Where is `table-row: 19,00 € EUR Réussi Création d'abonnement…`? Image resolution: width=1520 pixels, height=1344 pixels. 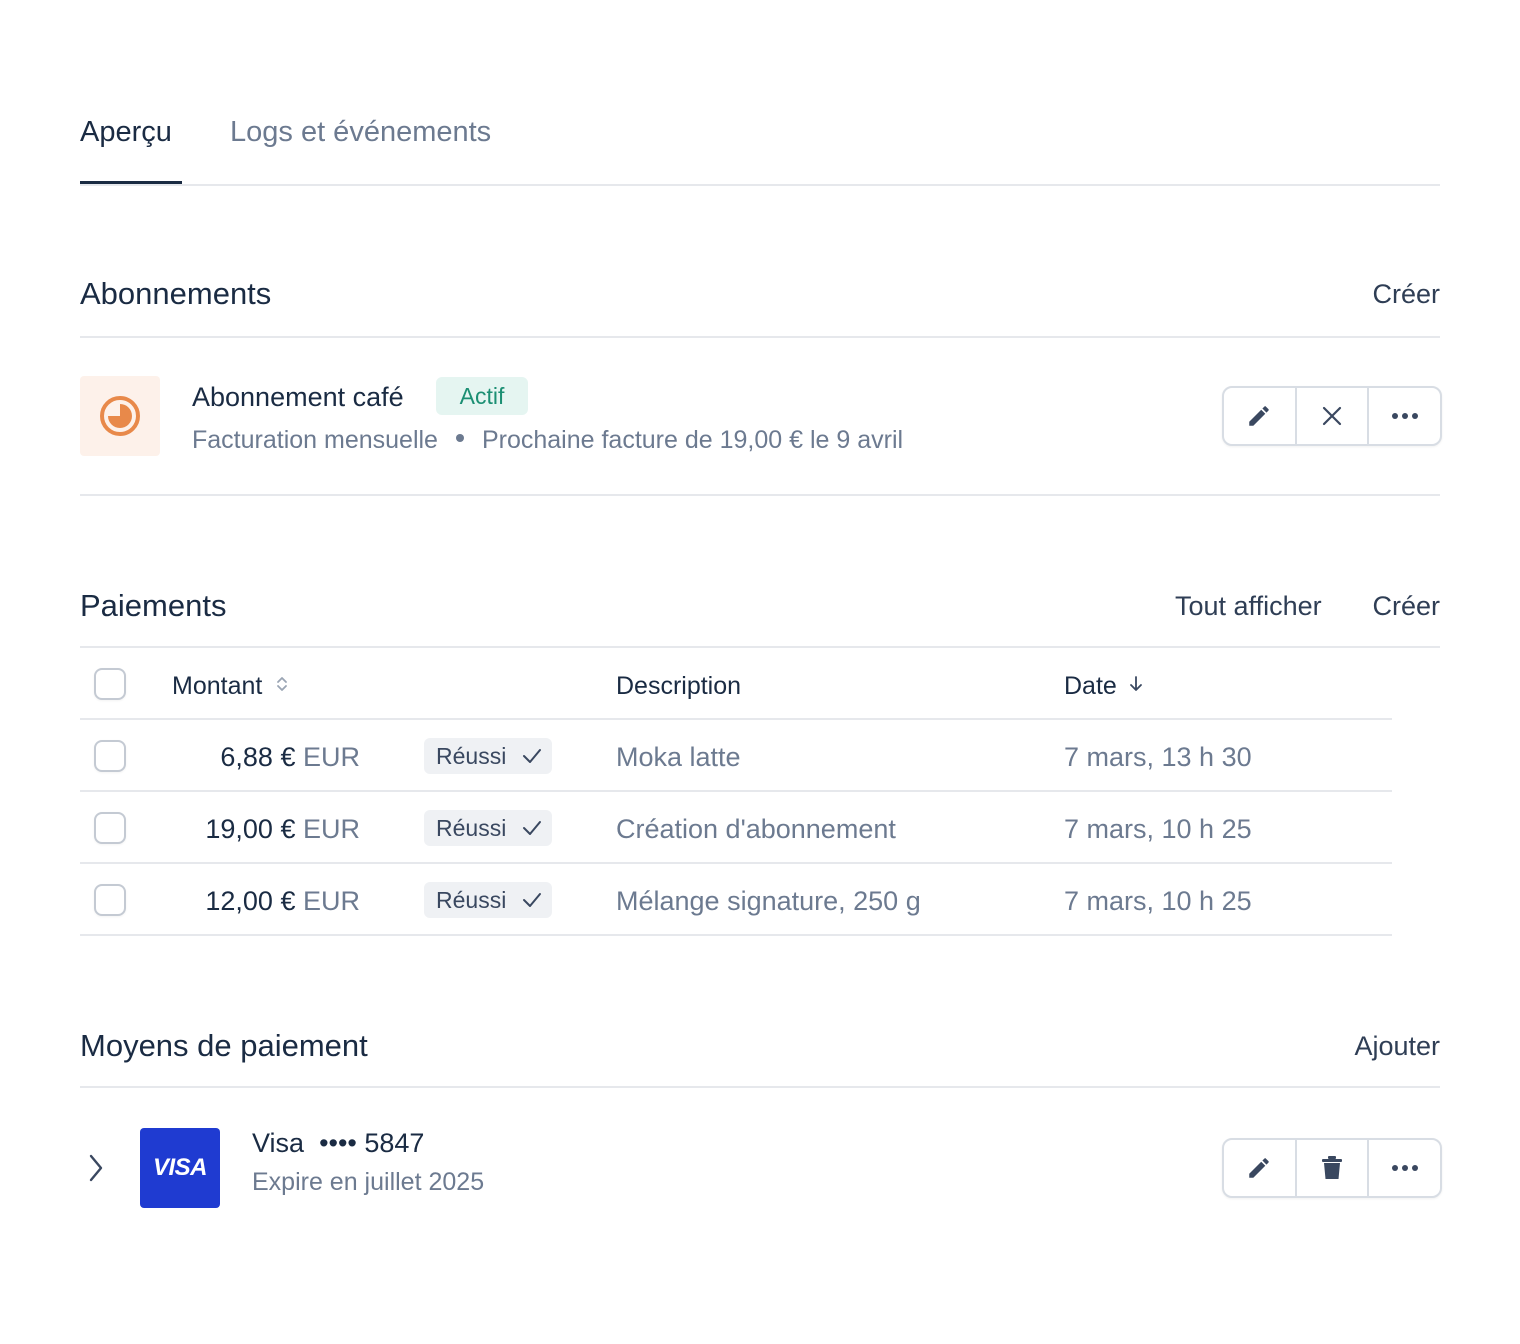
table-row: 19,00 € EUR Réussi Création d'abonnement… is located at coordinates (736, 828).